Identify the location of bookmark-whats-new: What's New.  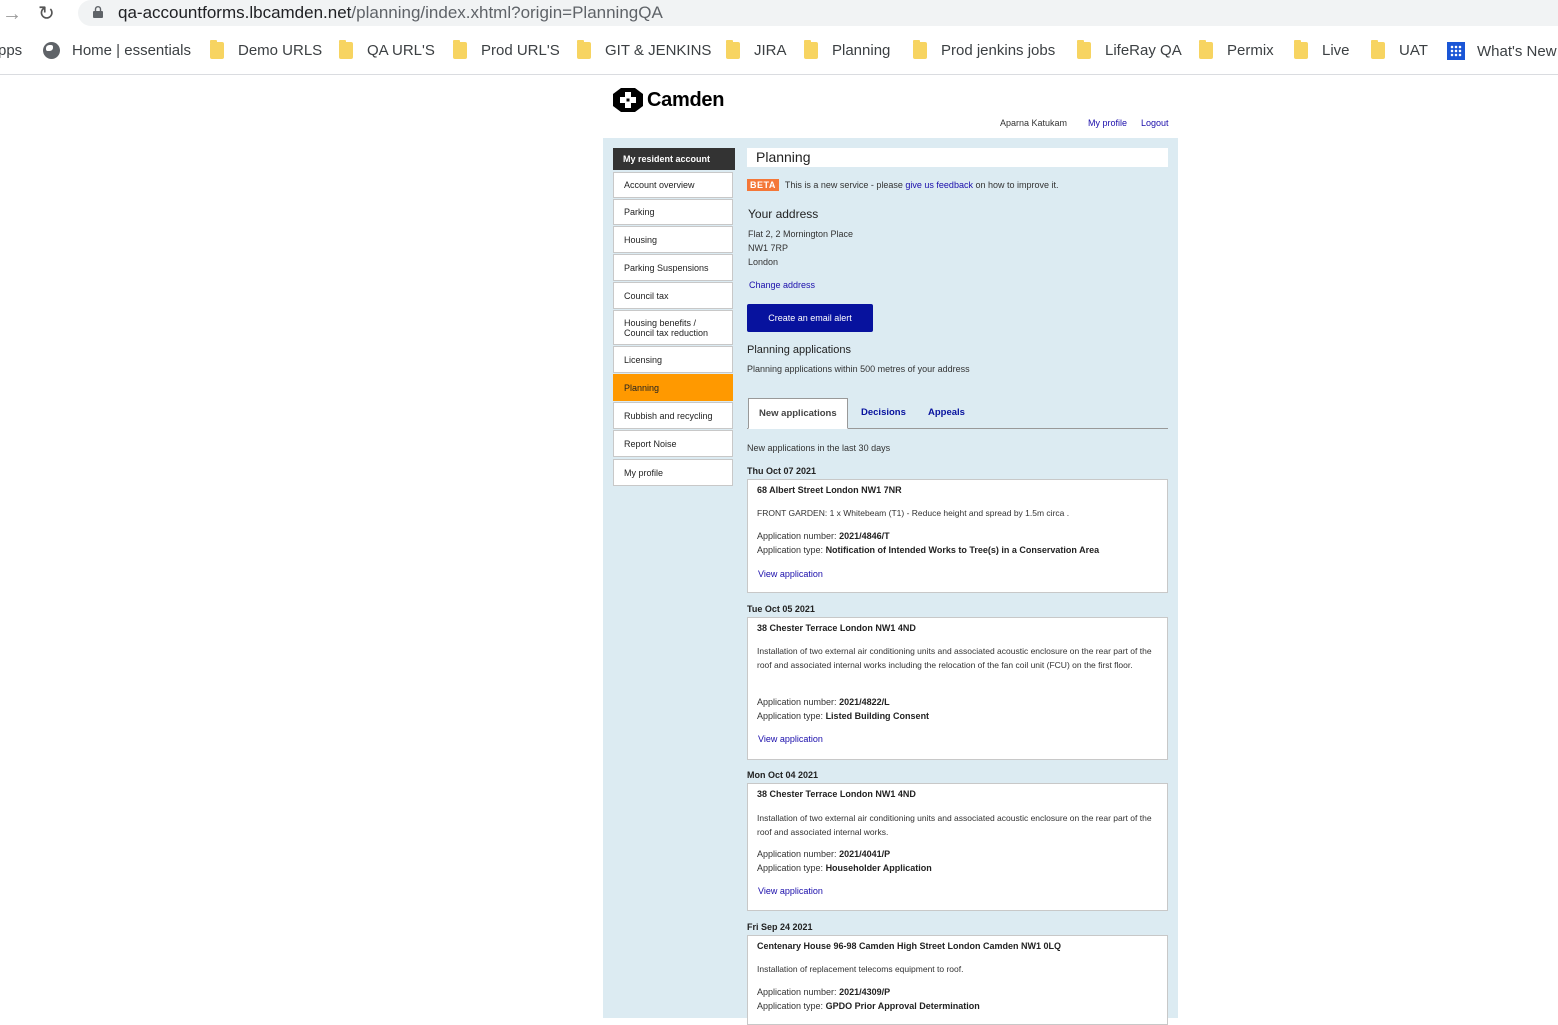
(1502, 51).